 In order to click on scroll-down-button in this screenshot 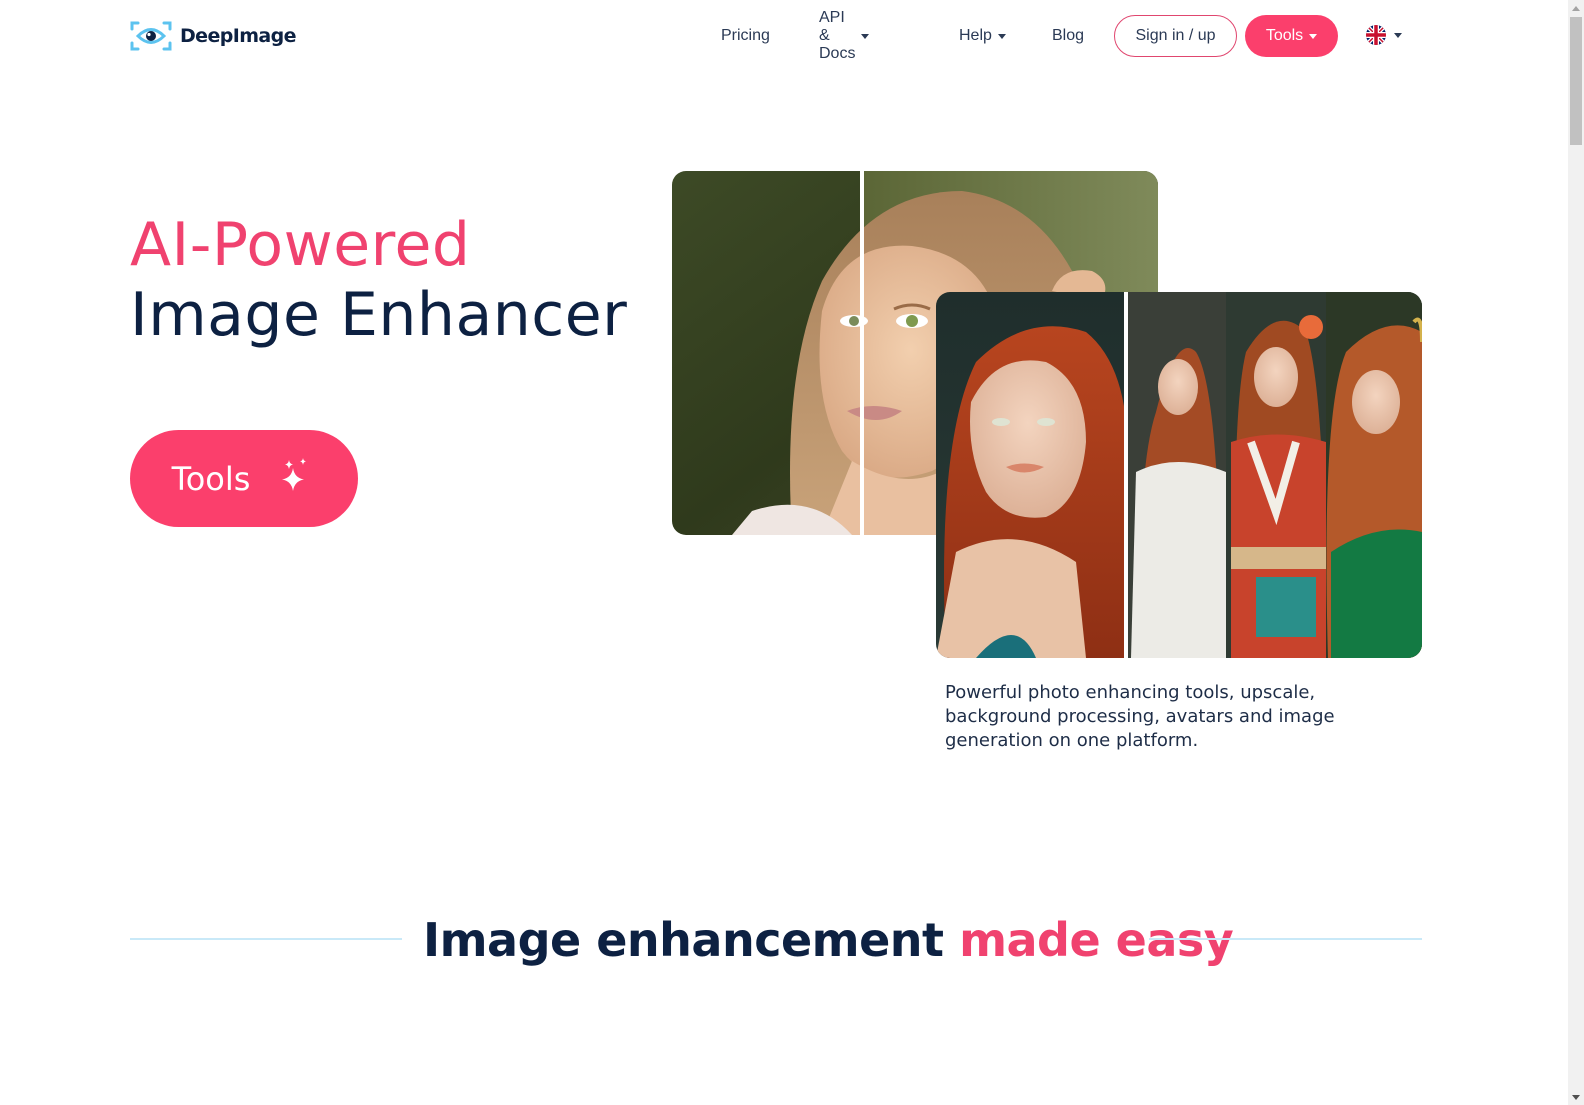, I will do `click(1576, 1097)`.